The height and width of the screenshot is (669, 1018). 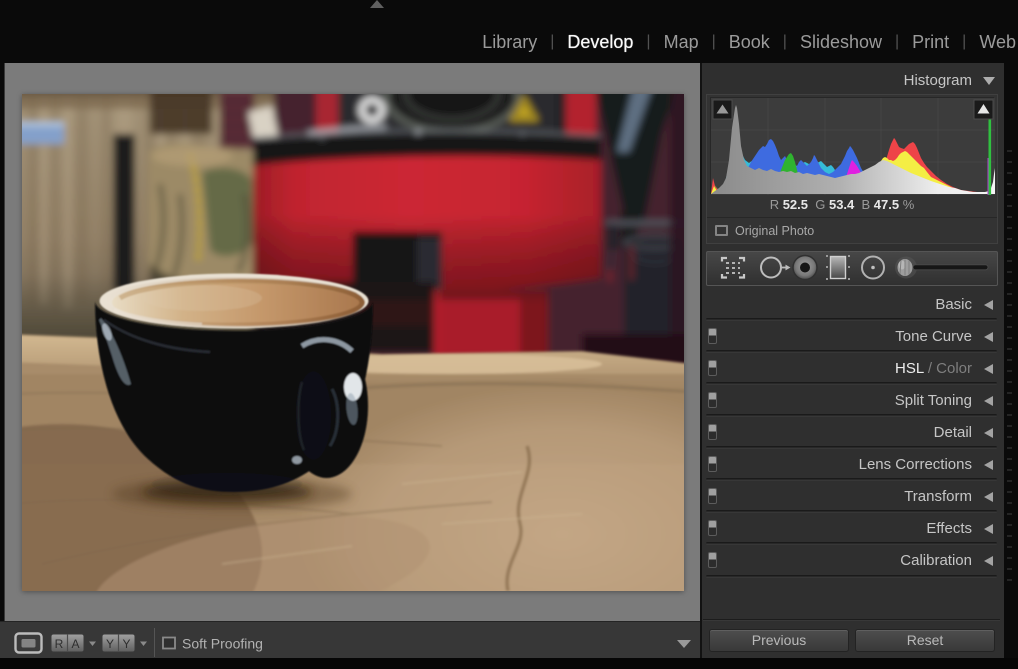 What do you see at coordinates (222, 644) in the screenshot?
I see `svg-text: Soft Proofing` at bounding box center [222, 644].